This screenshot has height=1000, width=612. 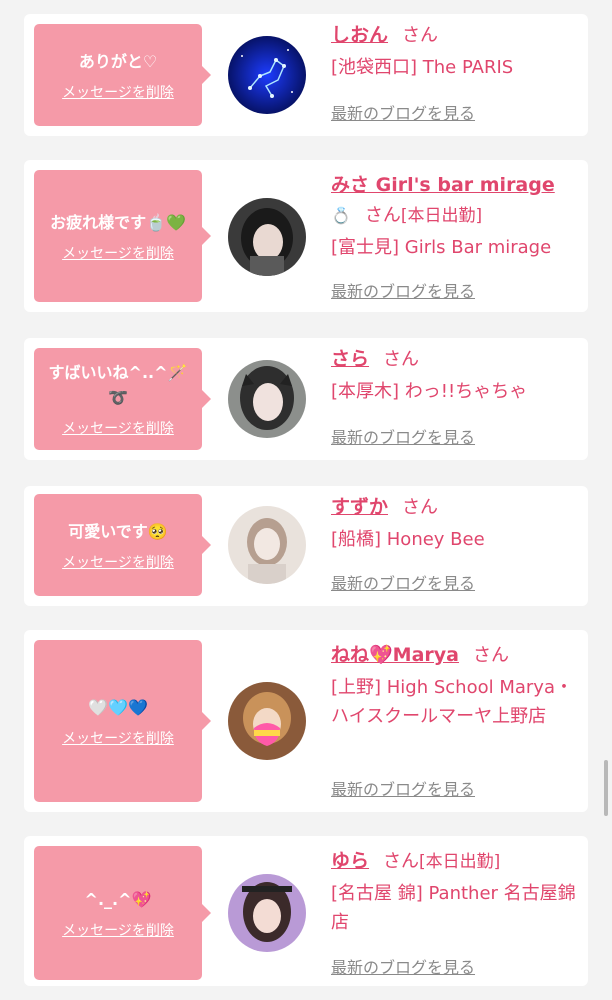 I want to click on scrollbar, so click(x=606, y=788).